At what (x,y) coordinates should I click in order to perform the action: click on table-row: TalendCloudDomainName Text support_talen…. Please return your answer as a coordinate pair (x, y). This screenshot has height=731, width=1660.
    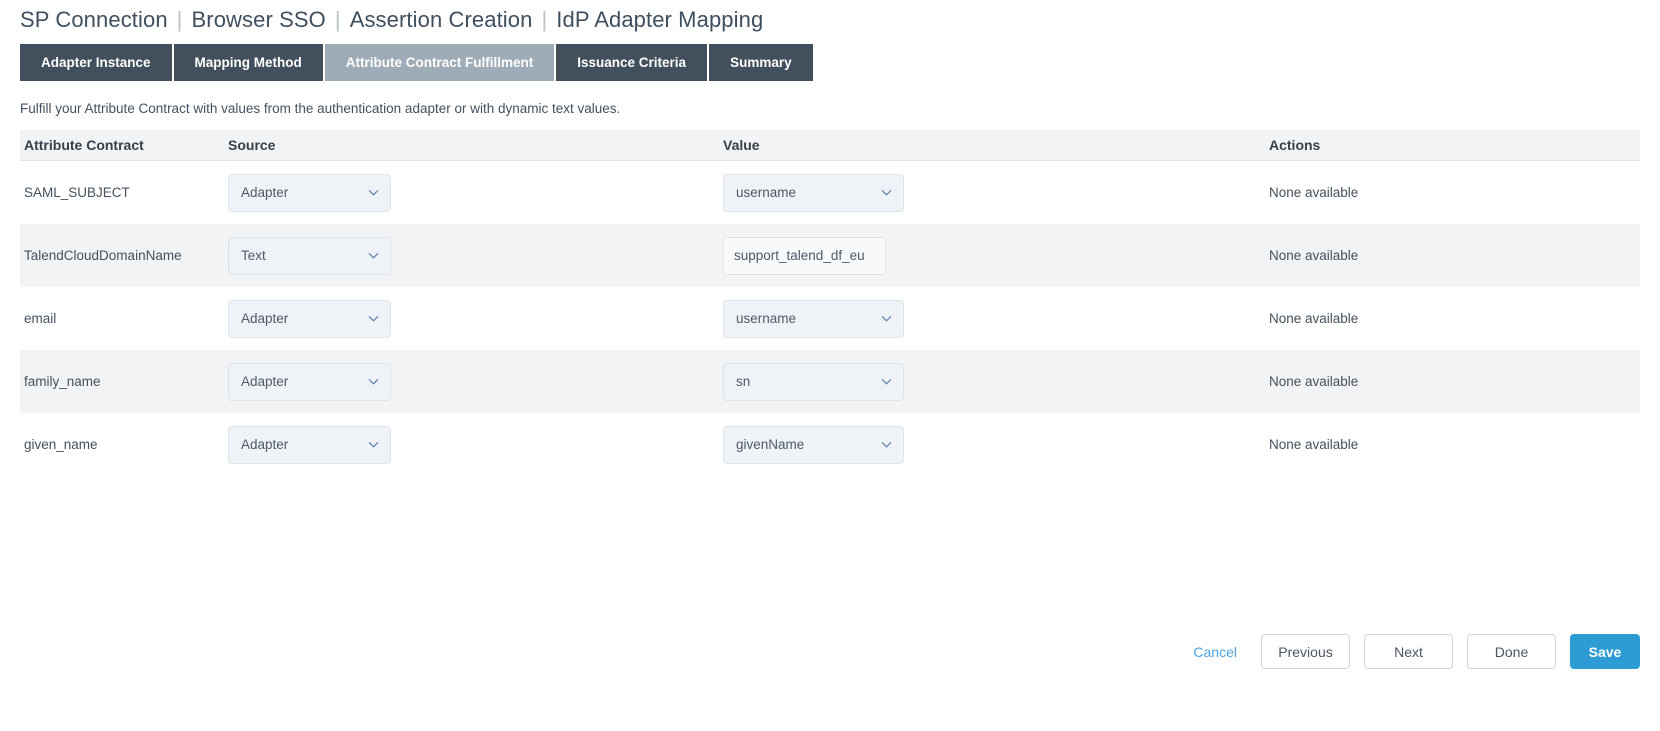
    Looking at the image, I should click on (830, 255).